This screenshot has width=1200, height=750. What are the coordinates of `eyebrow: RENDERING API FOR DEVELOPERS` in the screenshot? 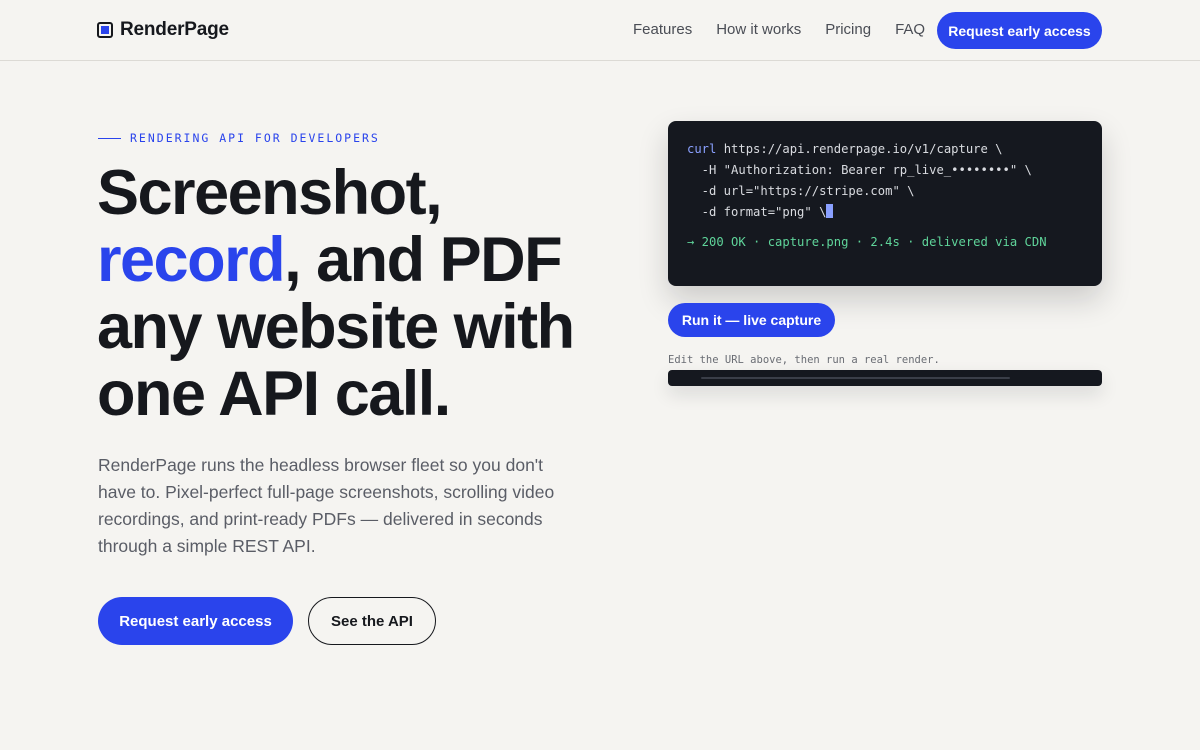 It's located at (239, 138).